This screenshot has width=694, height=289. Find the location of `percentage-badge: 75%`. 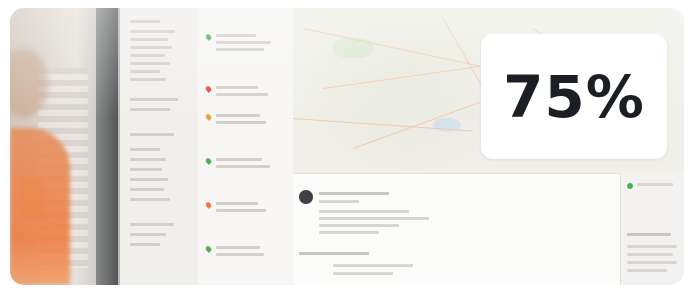

percentage-badge: 75% is located at coordinates (574, 96).